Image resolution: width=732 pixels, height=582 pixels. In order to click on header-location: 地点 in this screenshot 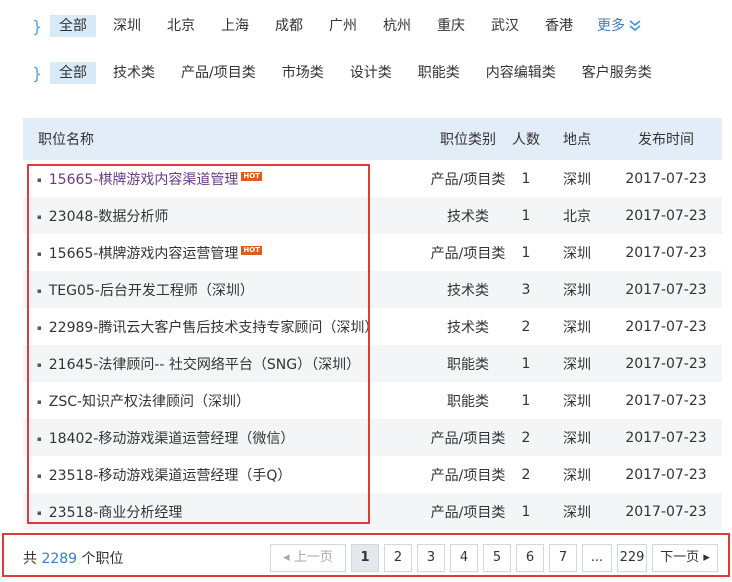, I will do `click(577, 140)`.